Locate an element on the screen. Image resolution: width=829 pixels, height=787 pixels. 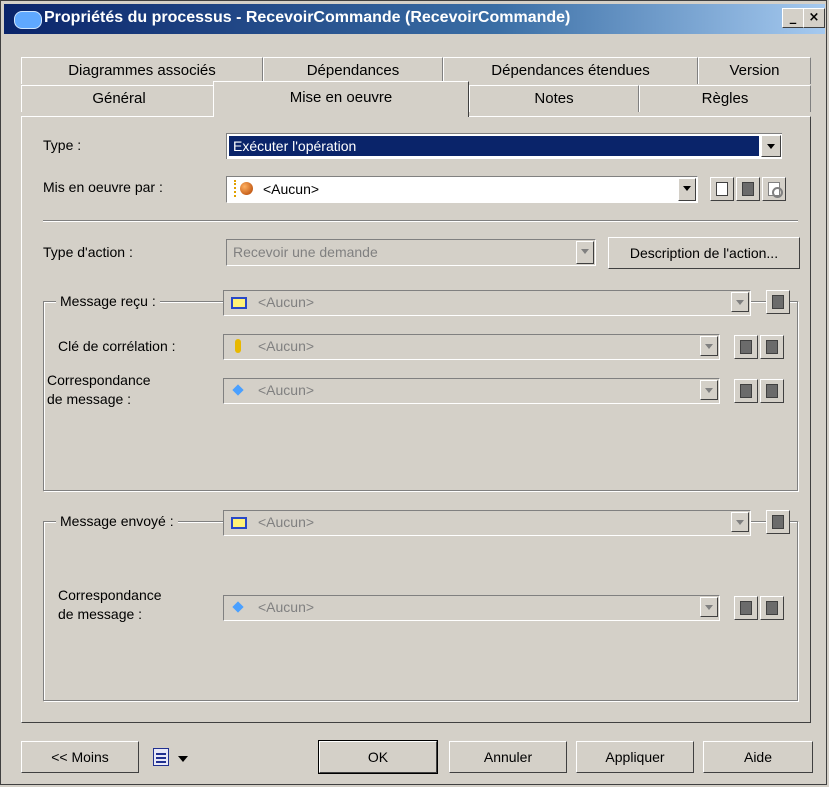
new-doc-icon is located at coordinates (722, 189).